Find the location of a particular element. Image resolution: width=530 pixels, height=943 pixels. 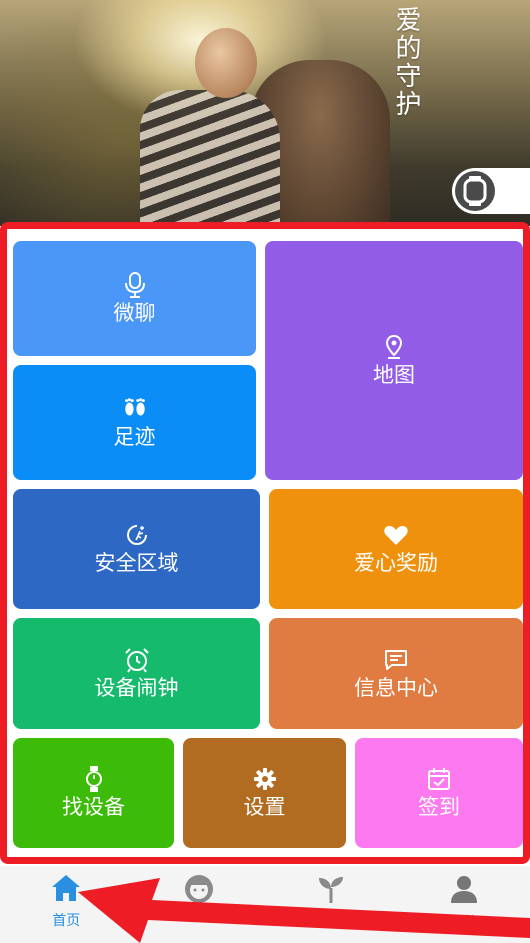

nav-parenting: 育儿 is located at coordinates (331, 904).